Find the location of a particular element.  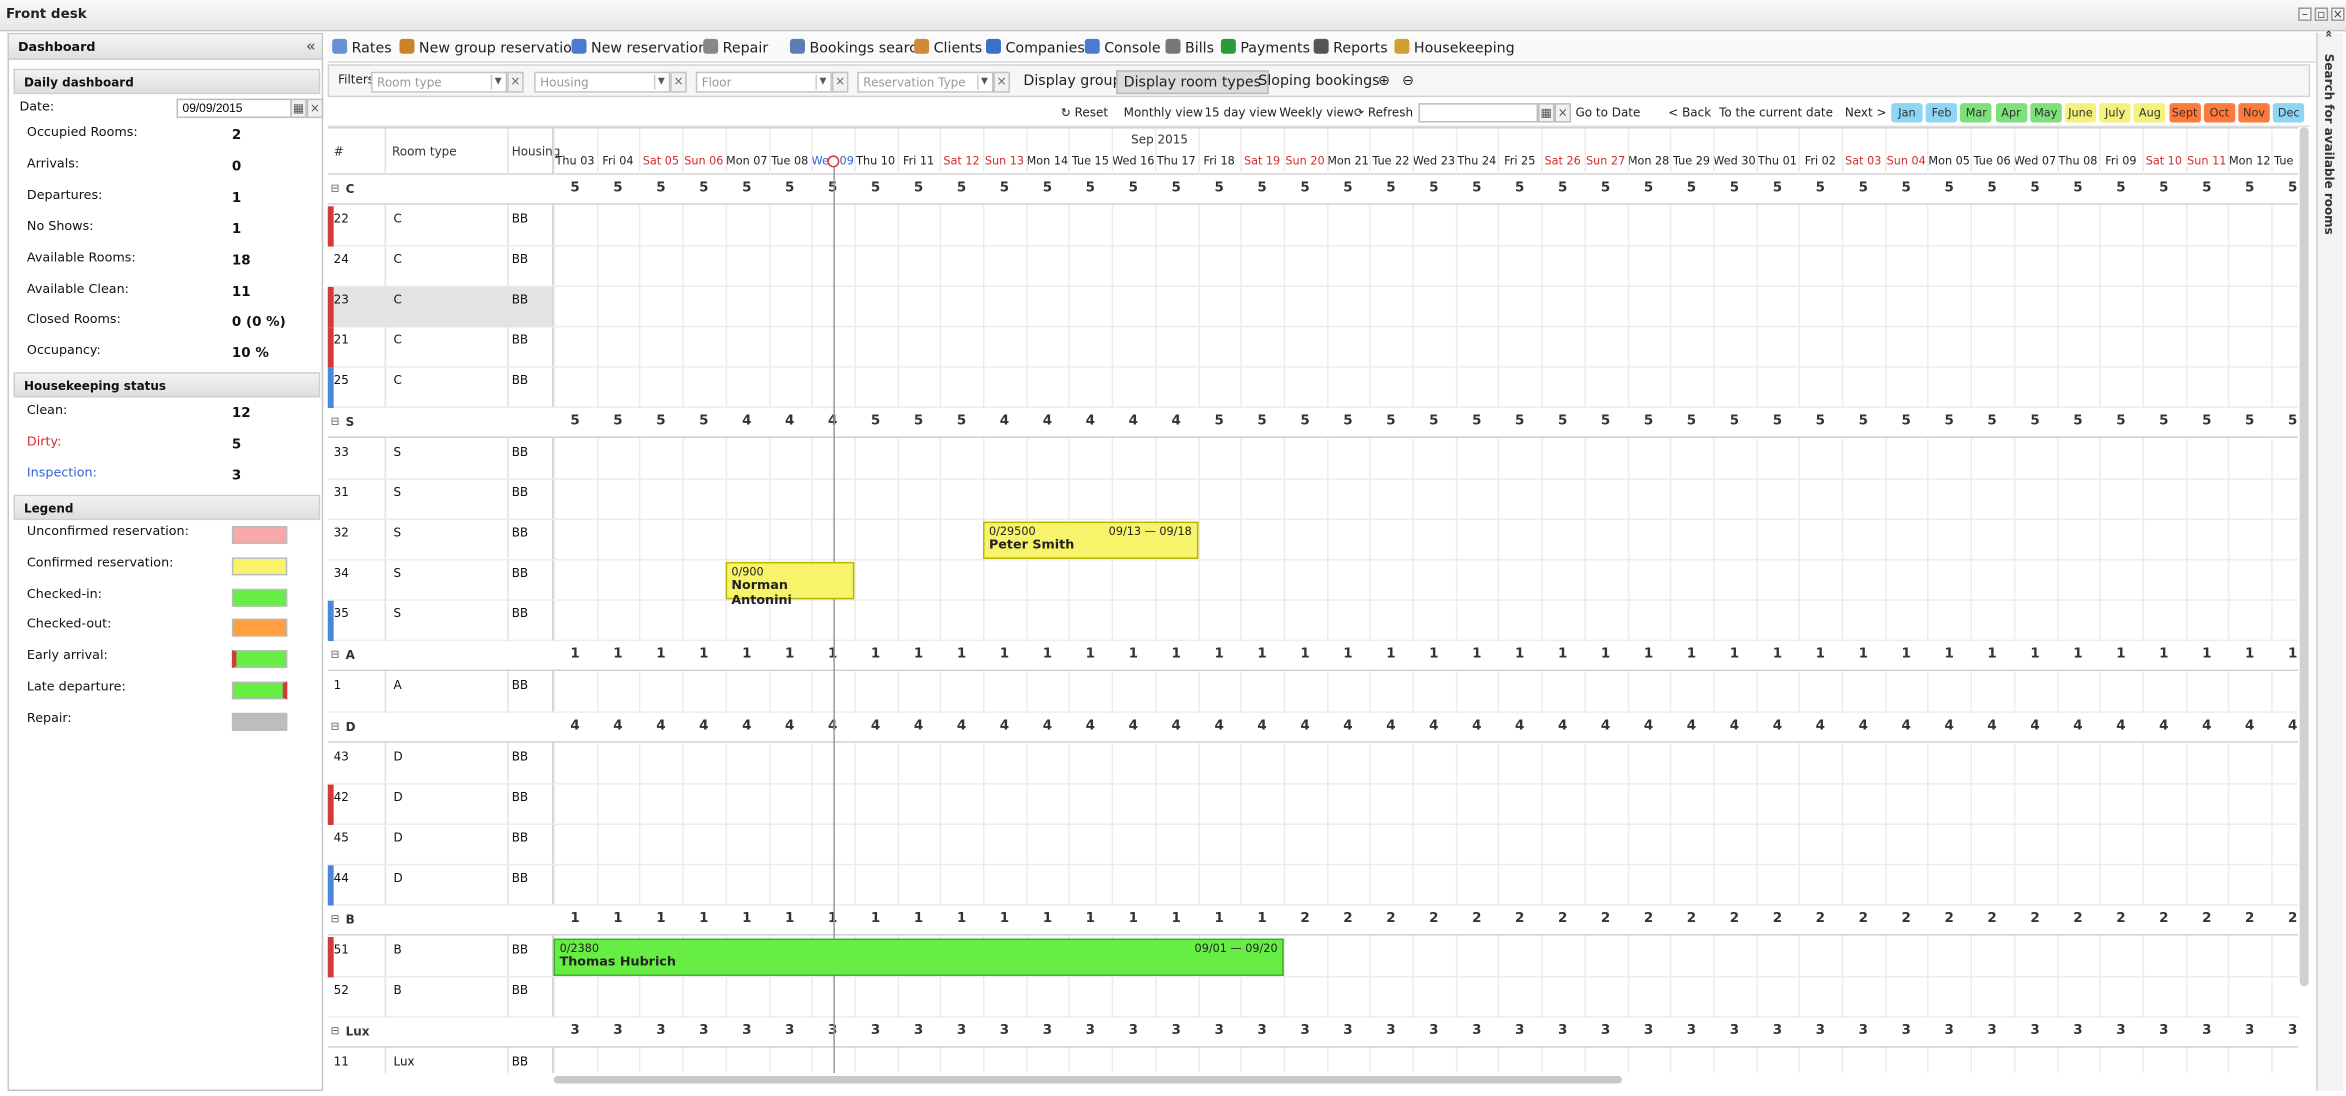

month-mar-button: Mar is located at coordinates (1976, 113).